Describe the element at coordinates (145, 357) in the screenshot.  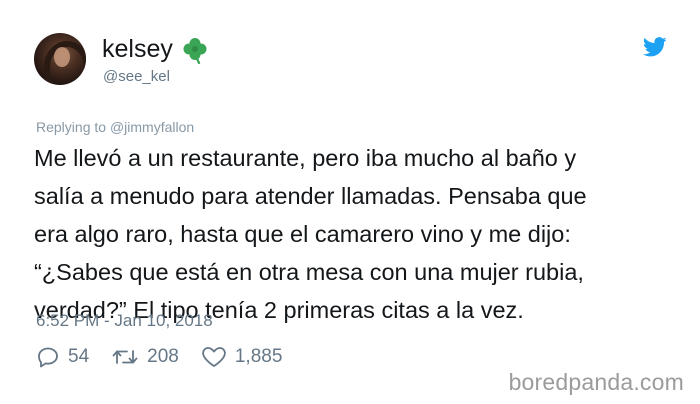
I see `retweet-button: 208` at that location.